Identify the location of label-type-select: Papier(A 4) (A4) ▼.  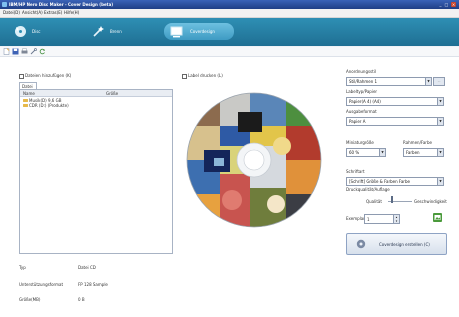
(395, 101).